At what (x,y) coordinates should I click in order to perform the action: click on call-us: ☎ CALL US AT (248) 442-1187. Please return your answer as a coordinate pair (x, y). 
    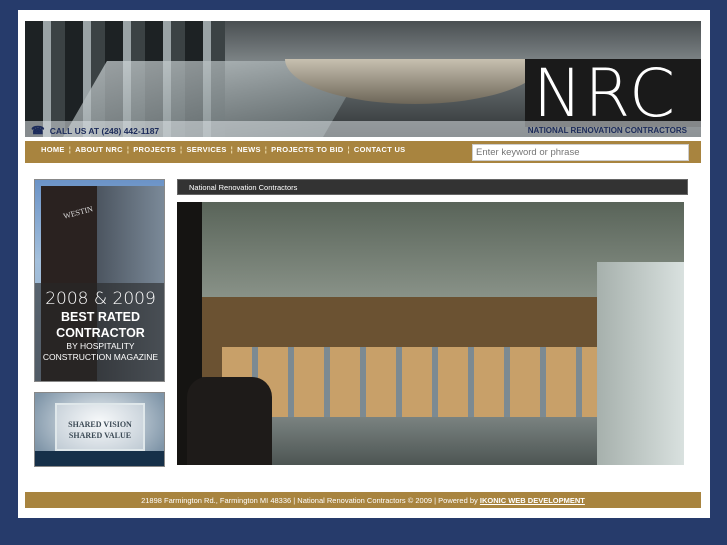
    Looking at the image, I should click on (95, 130).